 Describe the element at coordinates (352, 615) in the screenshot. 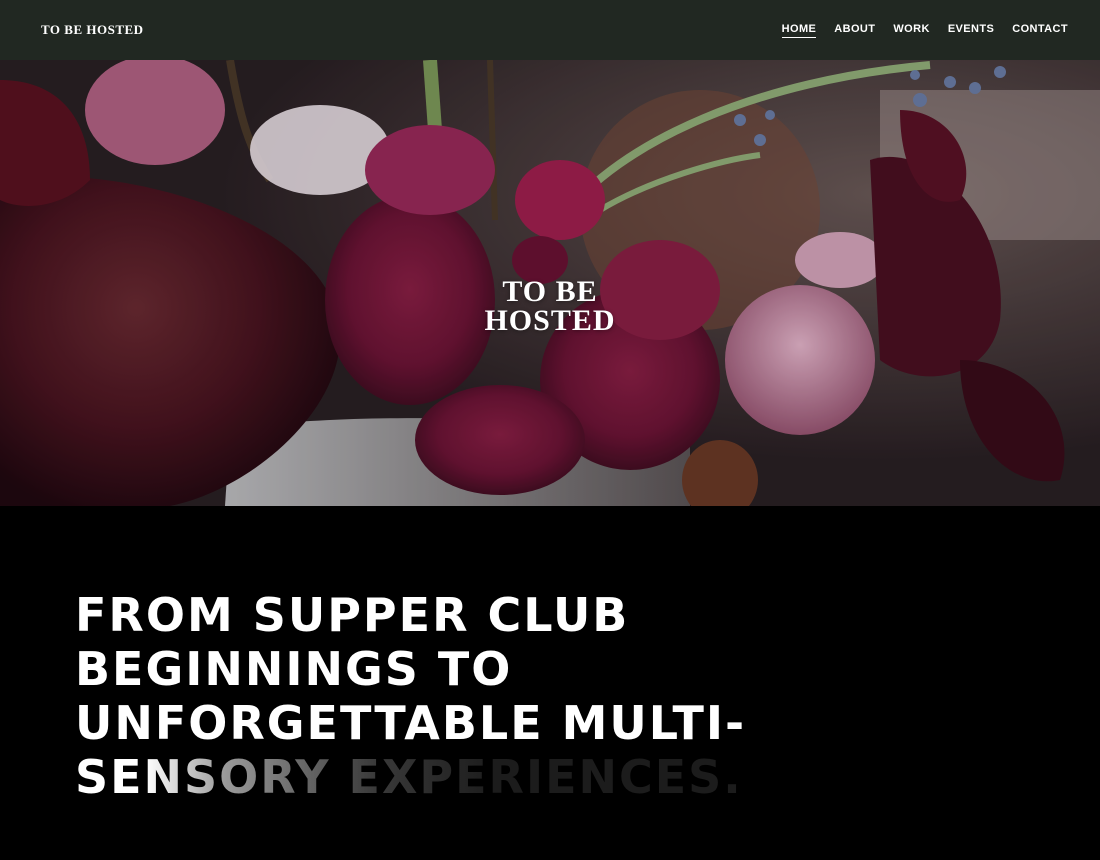

I see `tagline-line1: FROM SUPPER CLUB` at that location.